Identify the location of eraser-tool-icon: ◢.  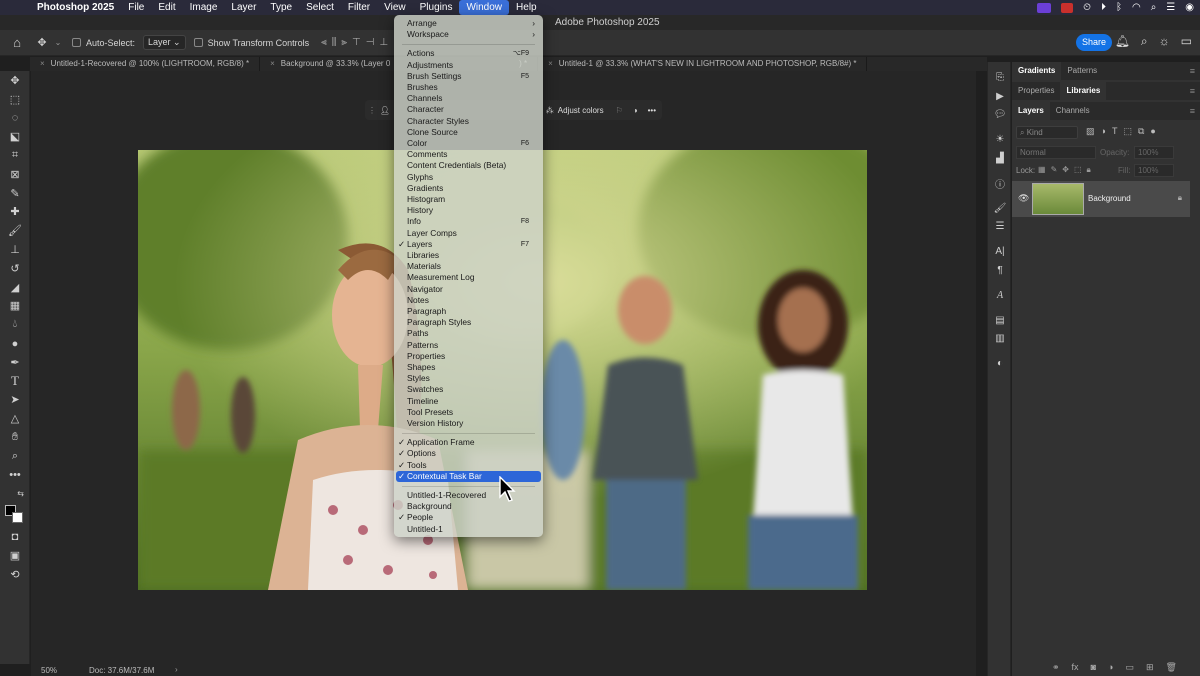
(15, 287).